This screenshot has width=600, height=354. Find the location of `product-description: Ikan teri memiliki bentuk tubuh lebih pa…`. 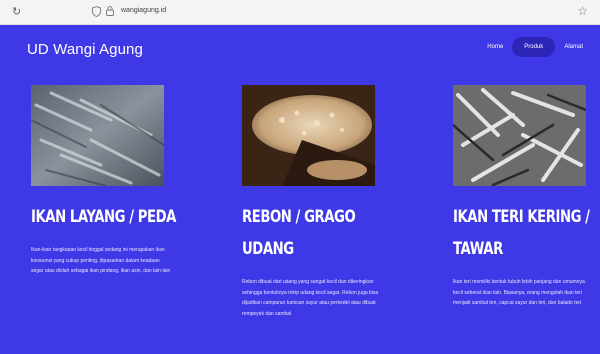

product-description: Ikan teri memiliki bentuk tubuh lebih pa… is located at coordinates (519, 292).